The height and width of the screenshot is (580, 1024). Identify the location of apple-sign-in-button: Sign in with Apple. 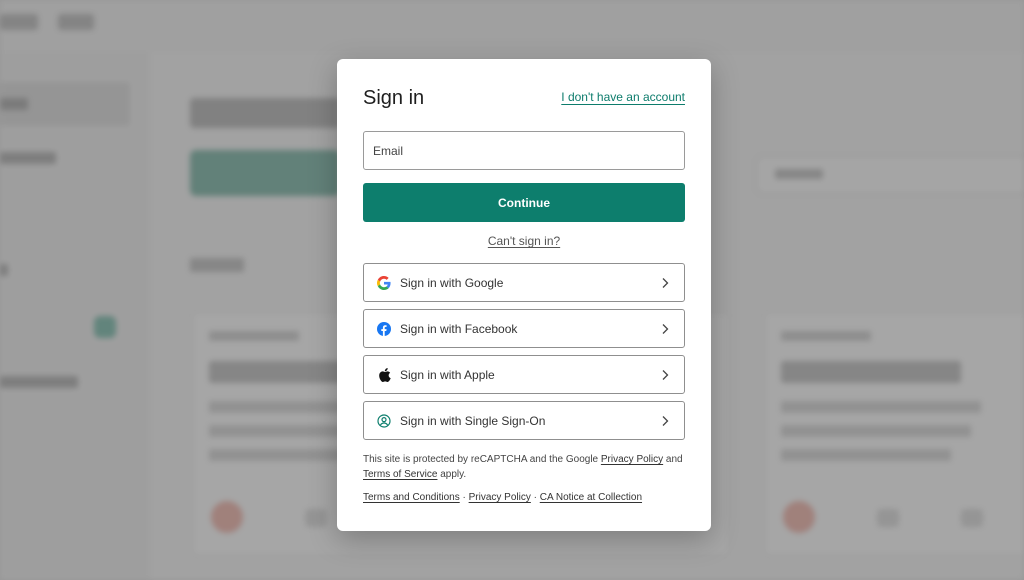
(524, 374).